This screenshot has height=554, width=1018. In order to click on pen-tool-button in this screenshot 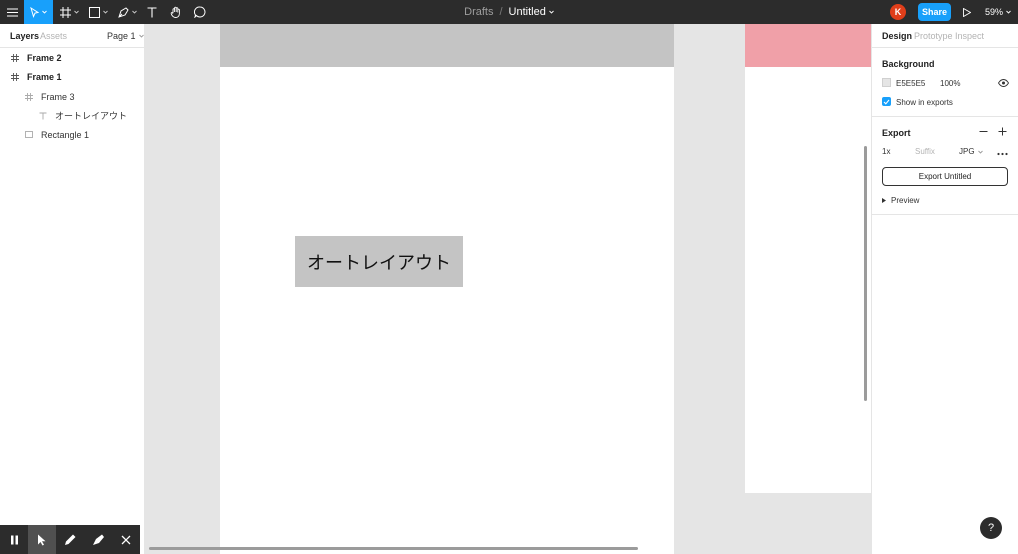, I will do `click(127, 12)`.